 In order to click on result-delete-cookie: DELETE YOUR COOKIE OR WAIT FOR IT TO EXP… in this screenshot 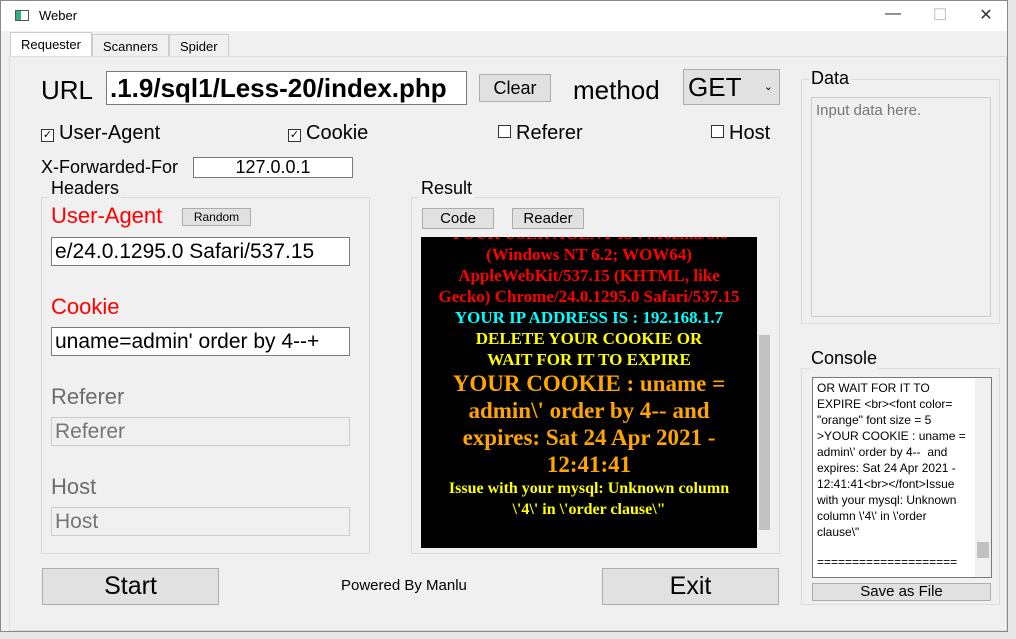, I will do `click(589, 349)`.